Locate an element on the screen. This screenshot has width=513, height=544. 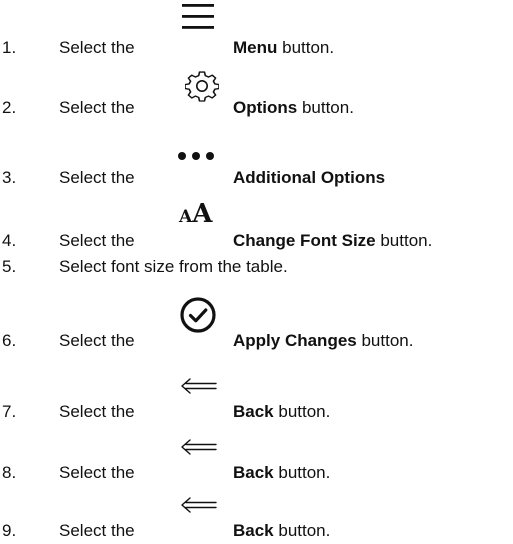
step-number: 6. is located at coordinates (9, 340).